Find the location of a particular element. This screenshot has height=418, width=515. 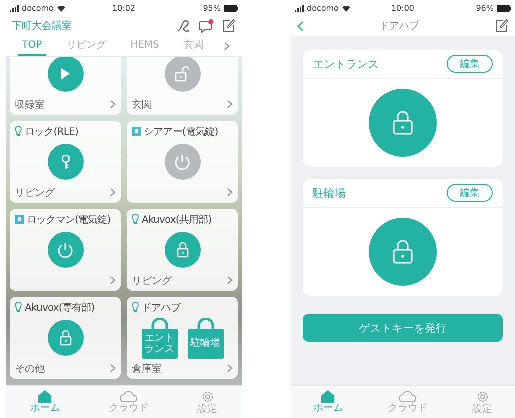

battery-percent: 95% is located at coordinates (212, 8).